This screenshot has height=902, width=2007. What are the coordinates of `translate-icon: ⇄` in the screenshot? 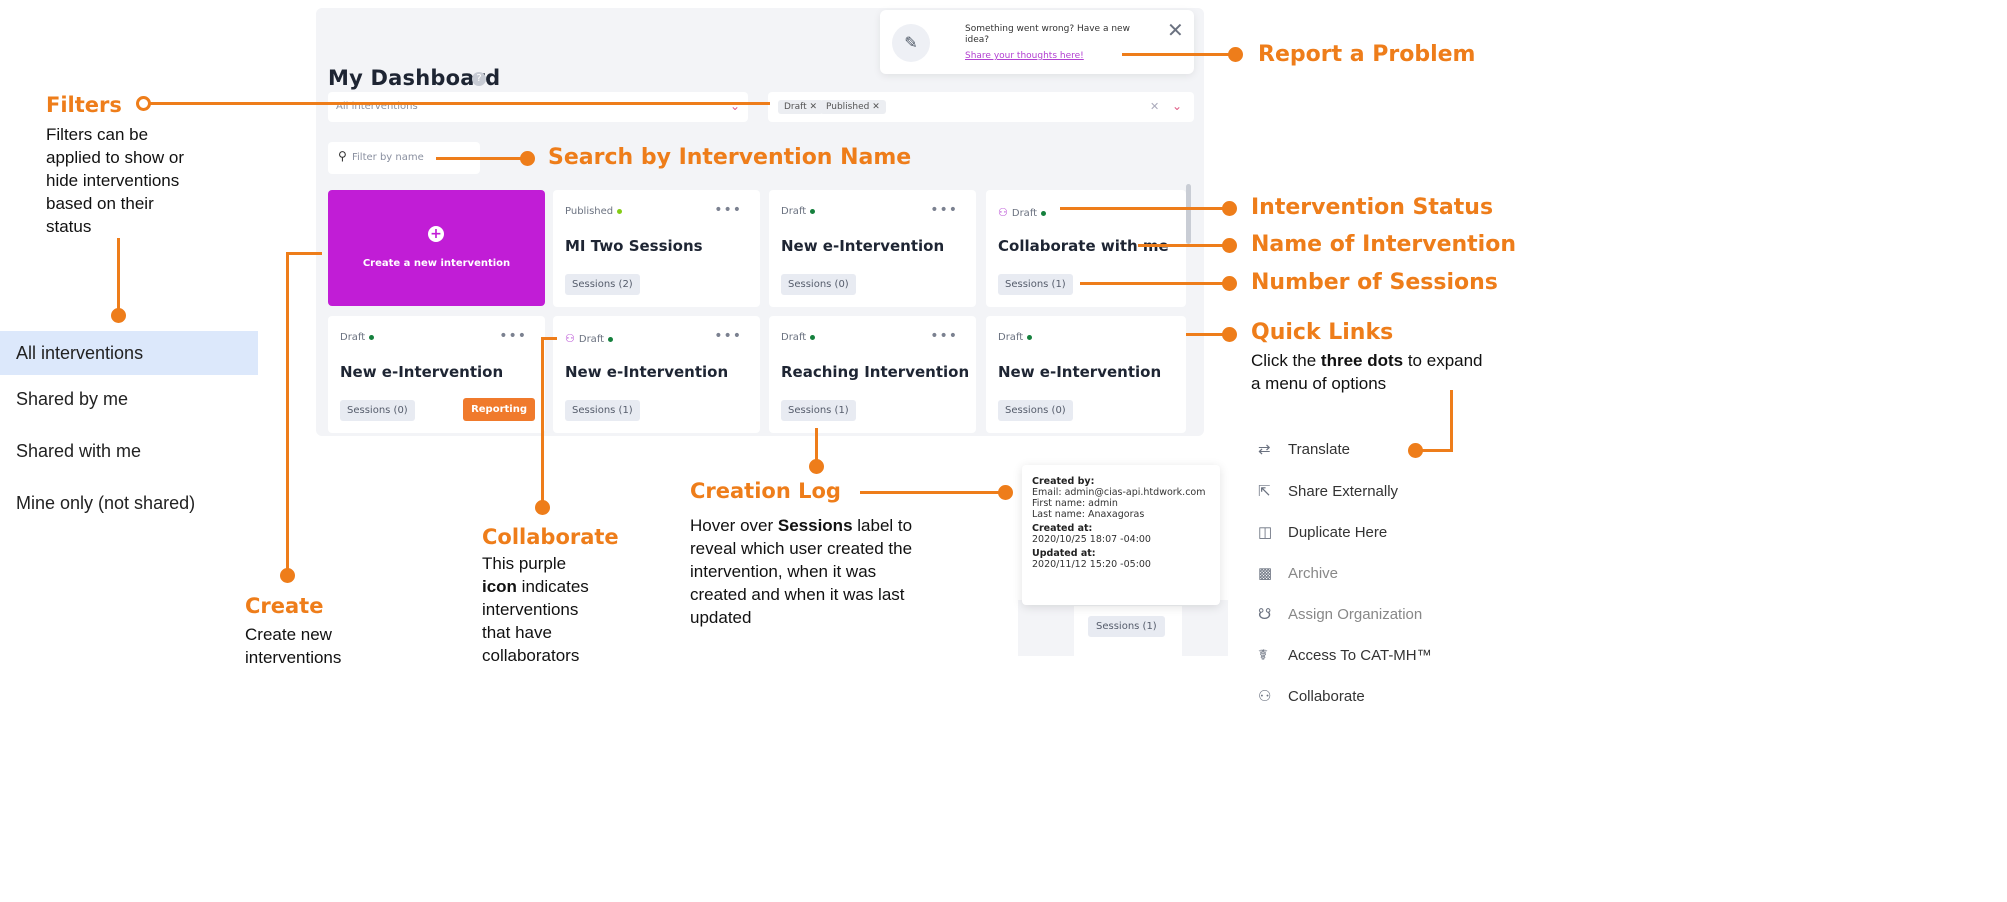 It's located at (1264, 449).